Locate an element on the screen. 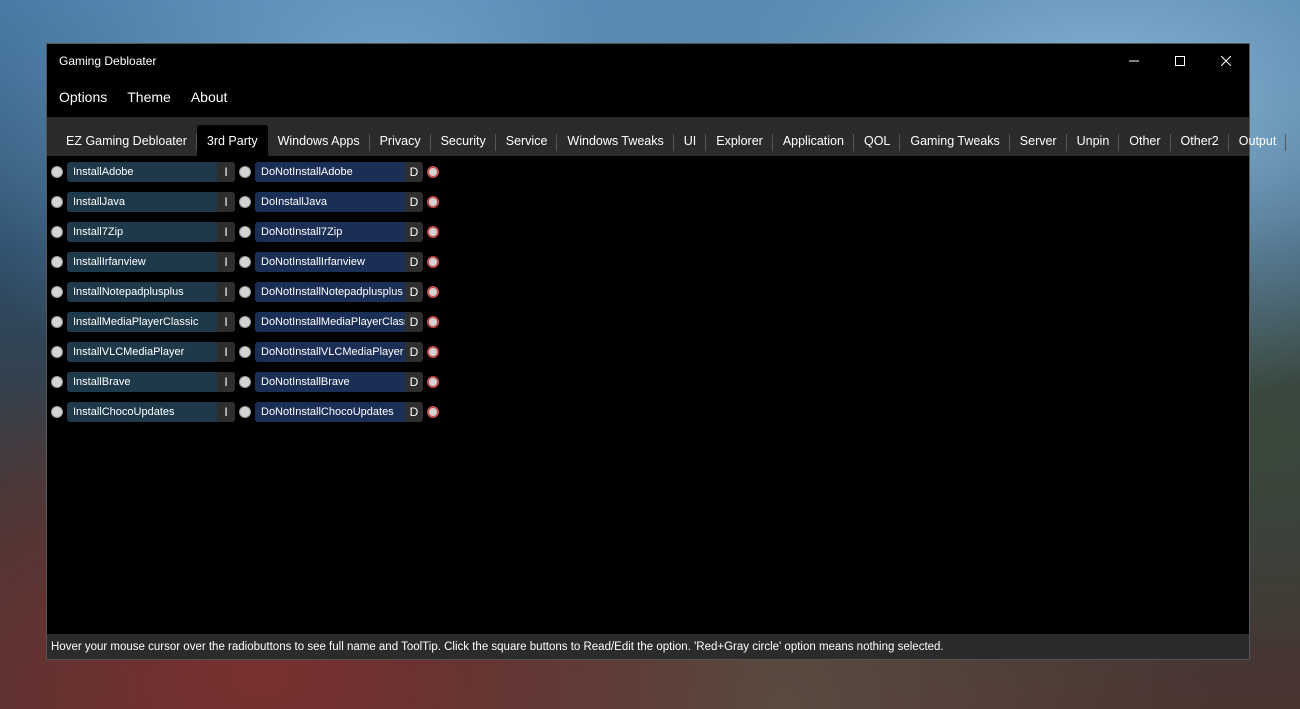 The height and width of the screenshot is (709, 1300). maximize-button is located at coordinates (1180, 60).